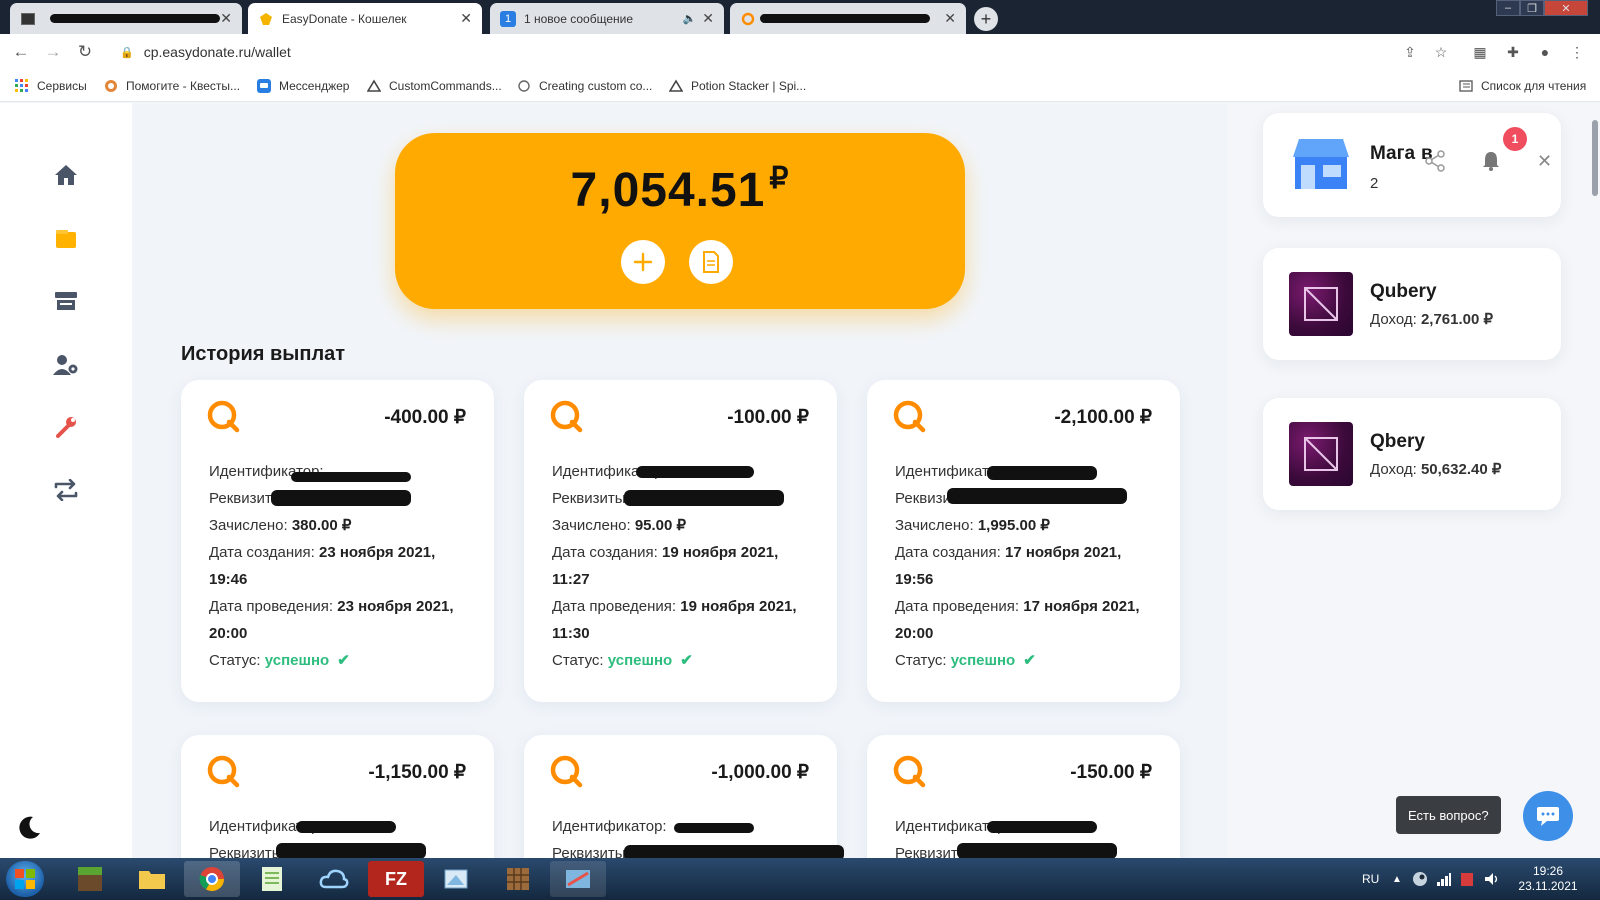  What do you see at coordinates (1441, 52) in the screenshot?
I see `bookmark-star-icon: ☆` at bounding box center [1441, 52].